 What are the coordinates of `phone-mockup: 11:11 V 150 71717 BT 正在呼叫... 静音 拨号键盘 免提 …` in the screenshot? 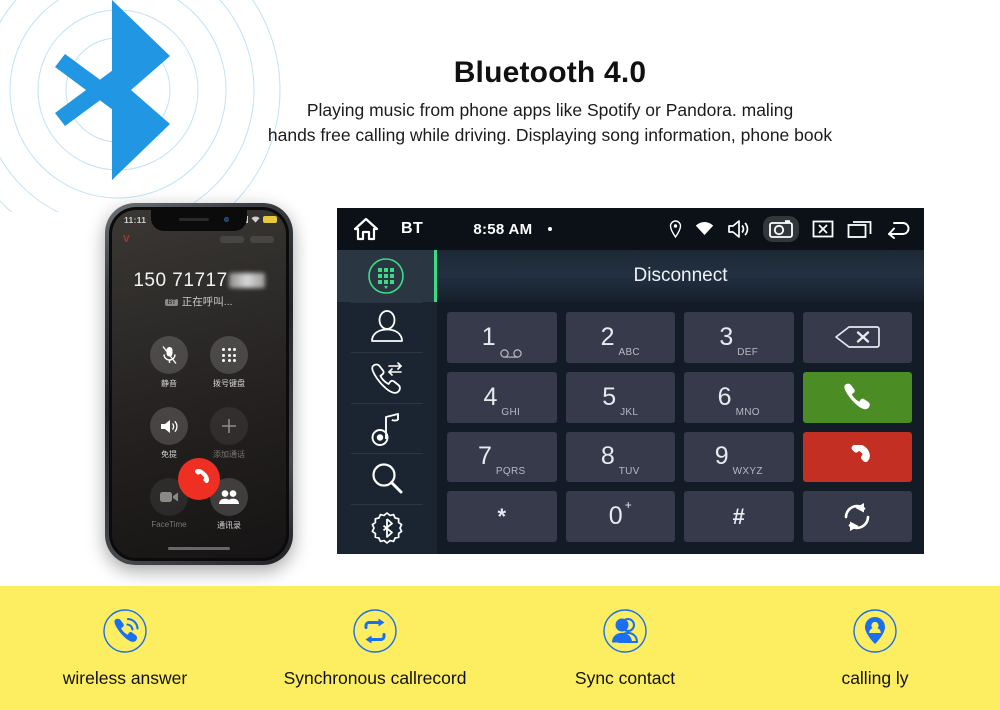 It's located at (199, 384).